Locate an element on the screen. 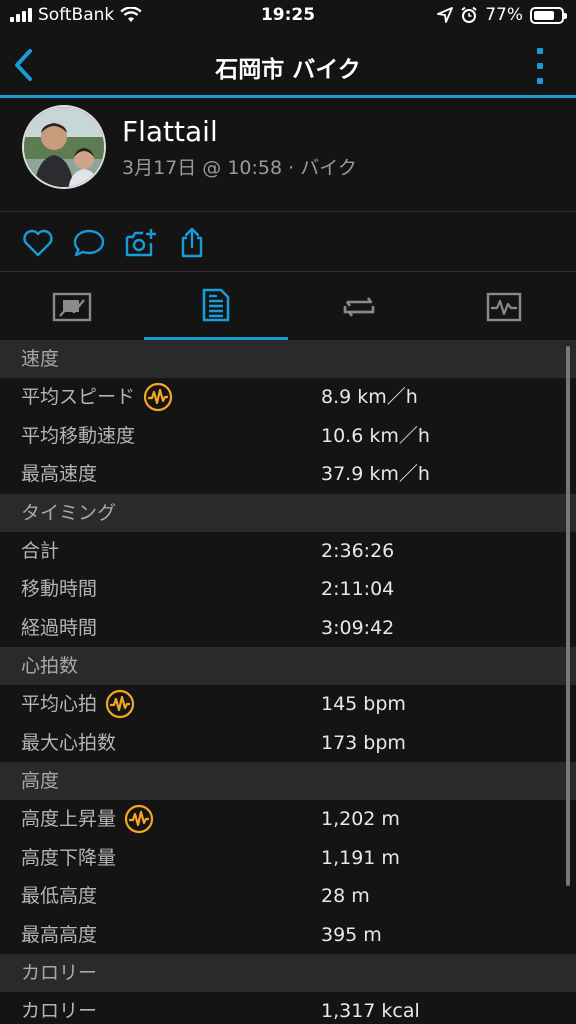 This screenshot has height=1024, width=576. more-options-icon is located at coordinates (540, 66).